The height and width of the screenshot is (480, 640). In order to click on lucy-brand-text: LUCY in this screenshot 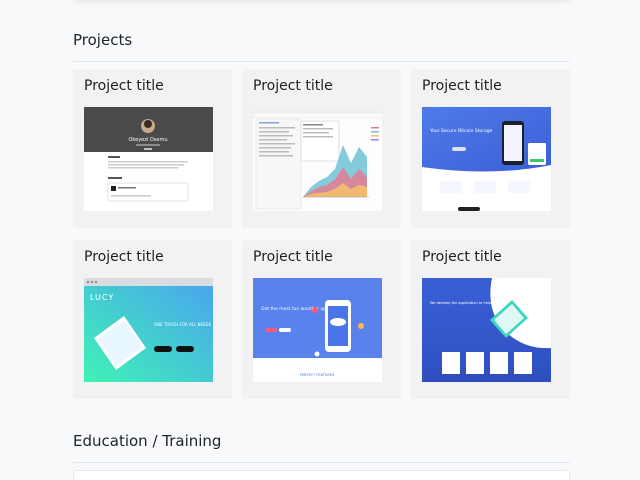, I will do `click(102, 297)`.